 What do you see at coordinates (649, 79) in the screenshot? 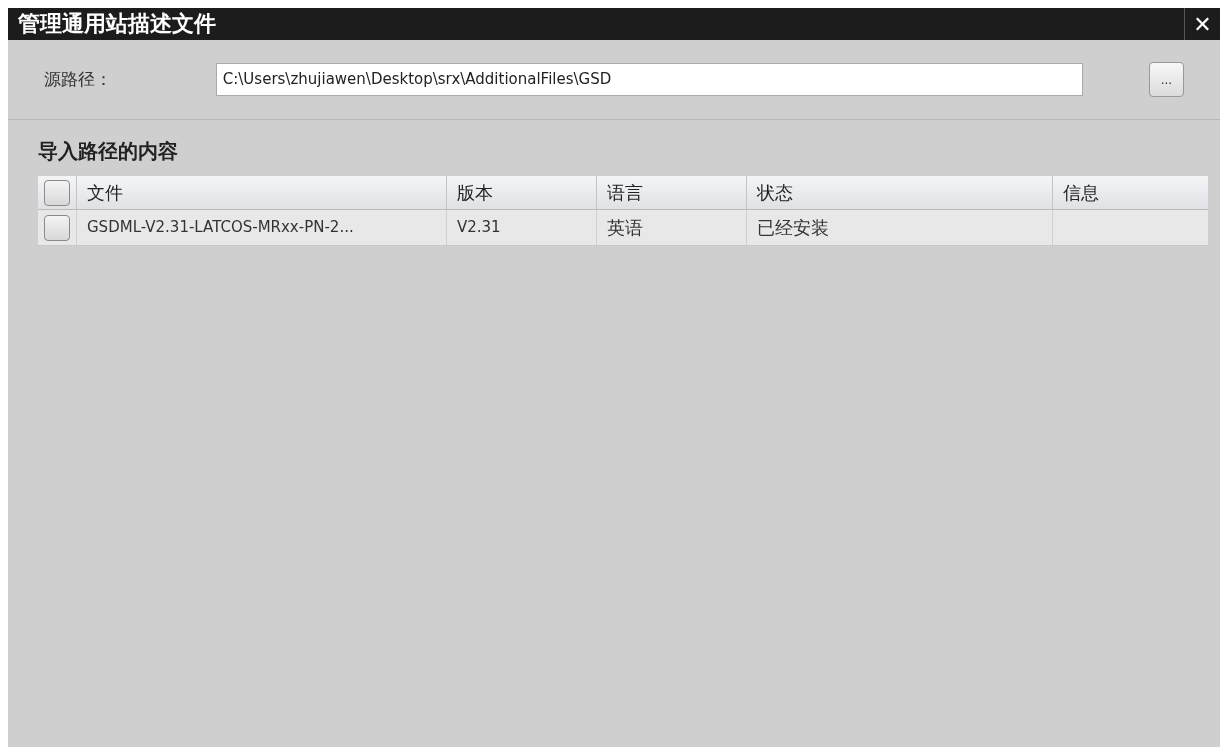
I see `path-field: C:\Users\zhujiawen\Desktop\srx\AdditionalFiles\GSD` at bounding box center [649, 79].